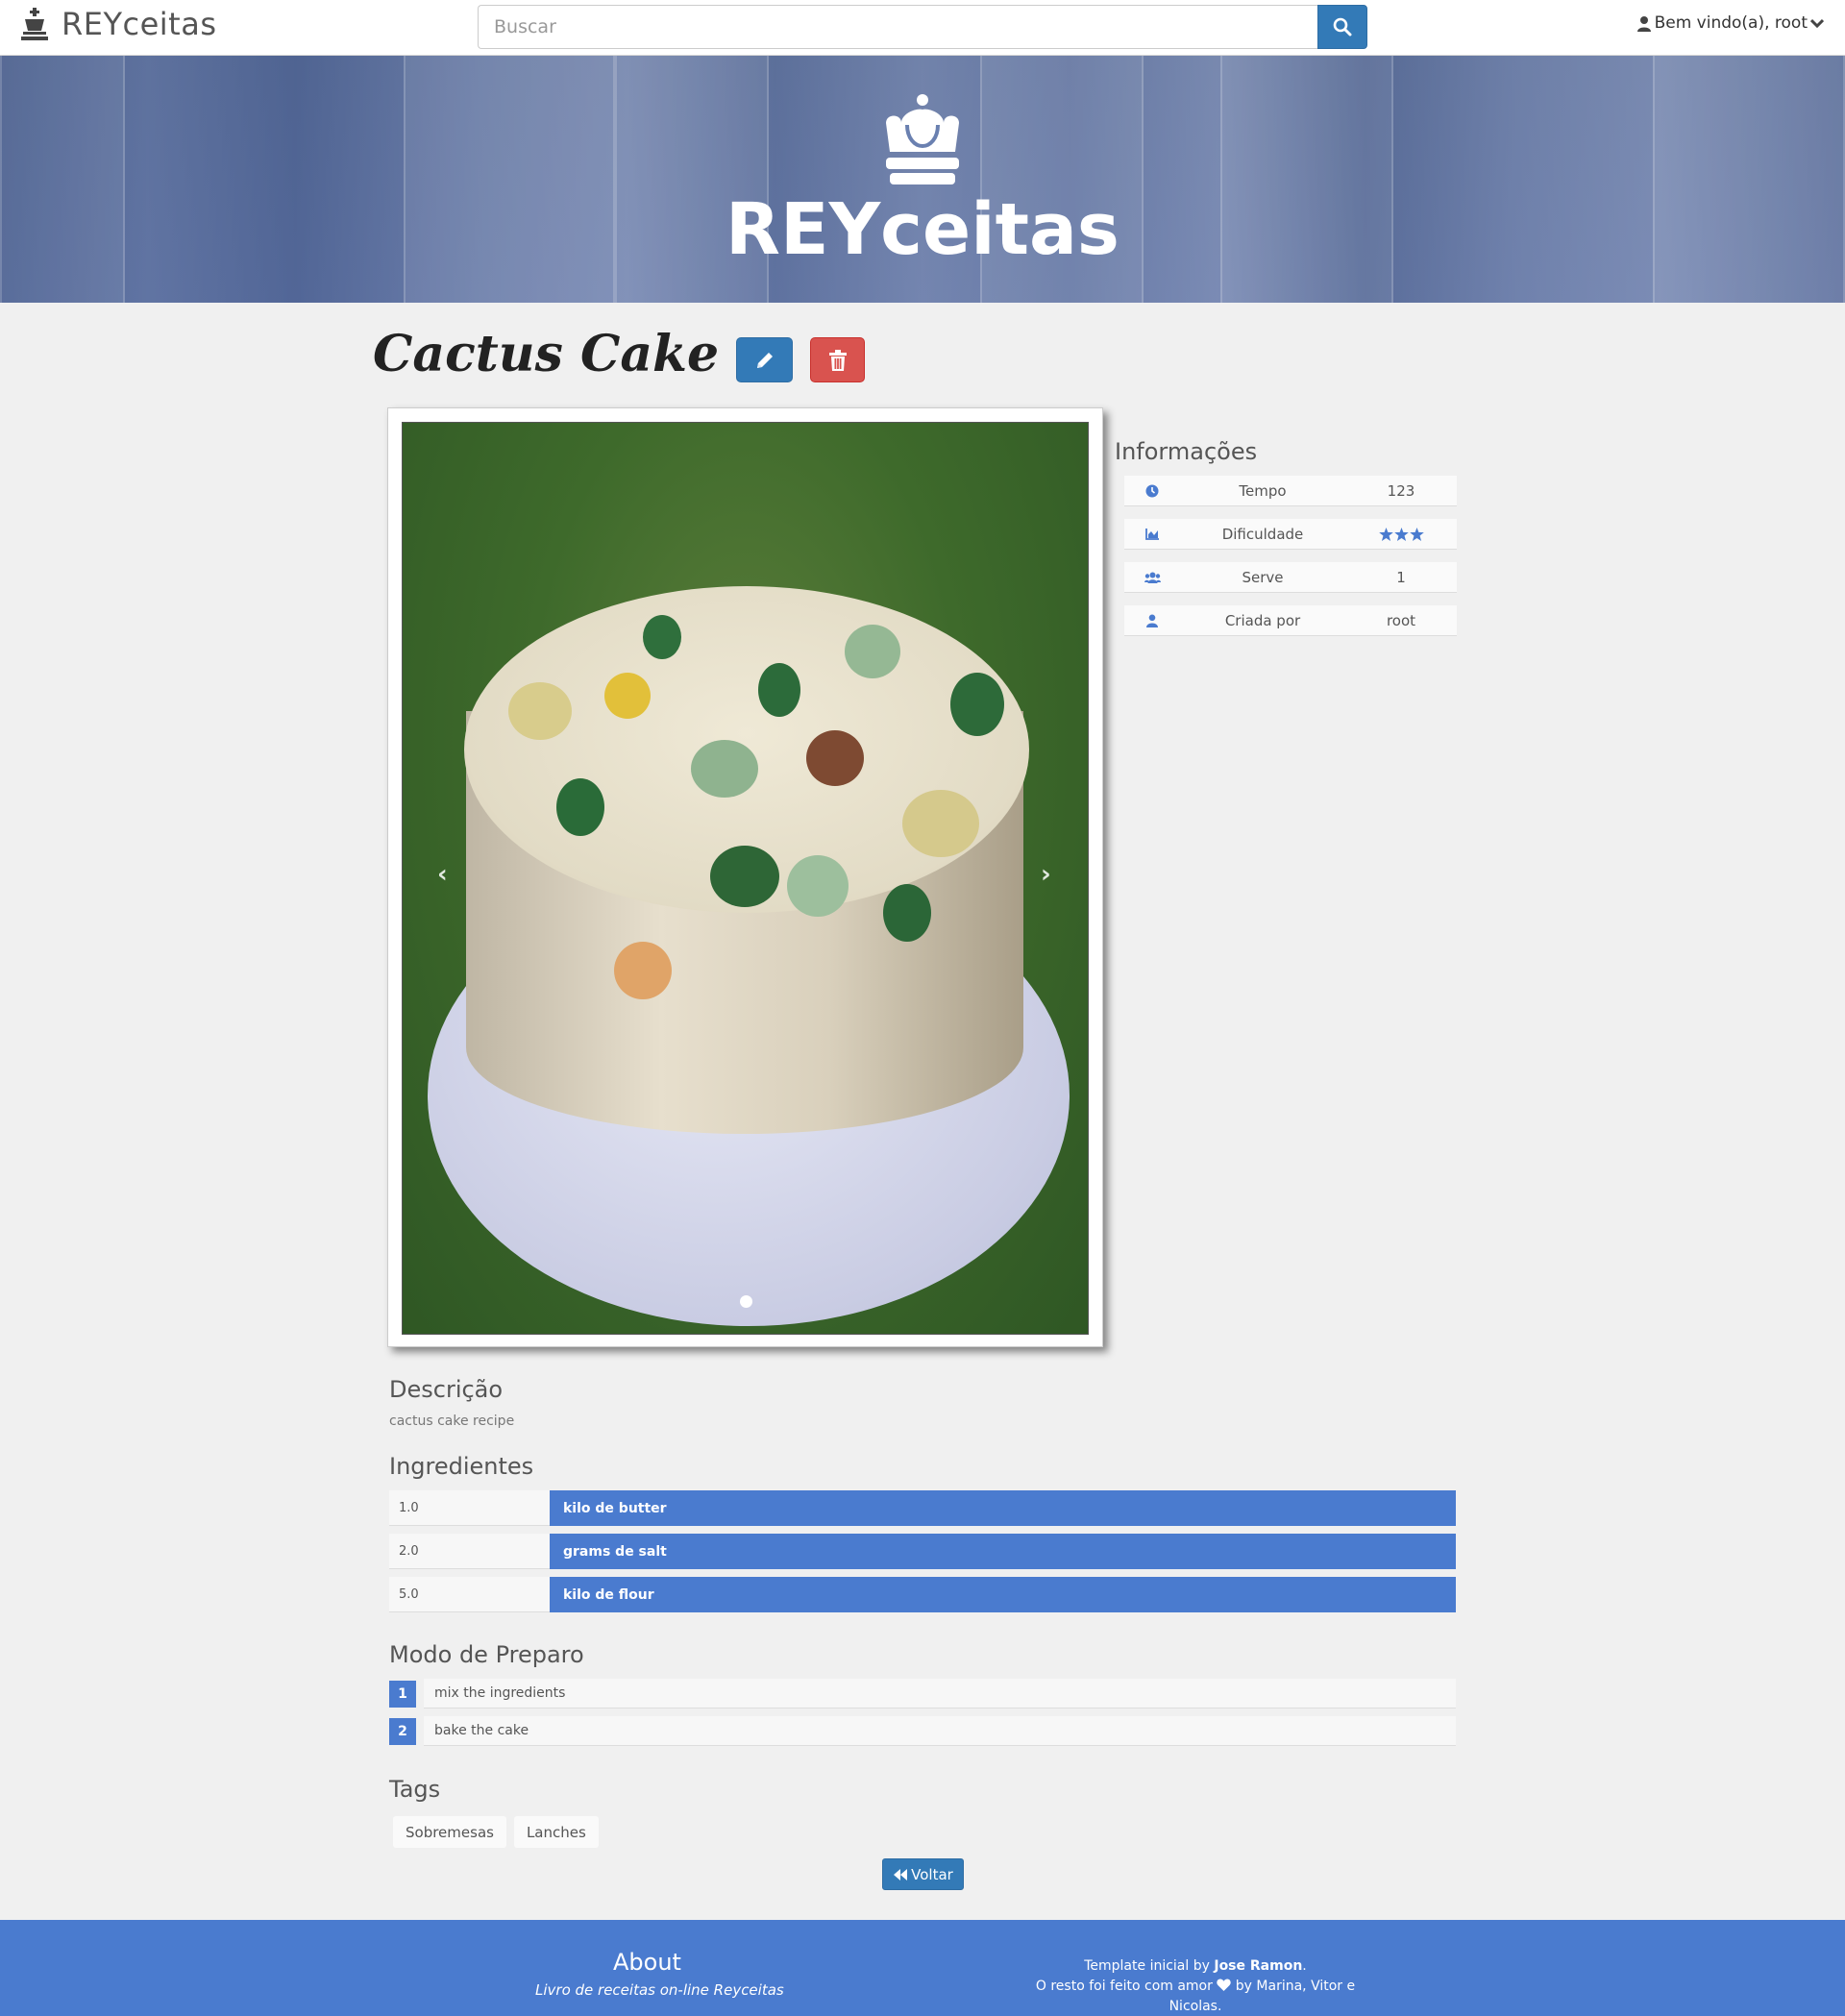 Image resolution: width=1845 pixels, height=2016 pixels. What do you see at coordinates (923, 138) in the screenshot?
I see `crown-icon` at bounding box center [923, 138].